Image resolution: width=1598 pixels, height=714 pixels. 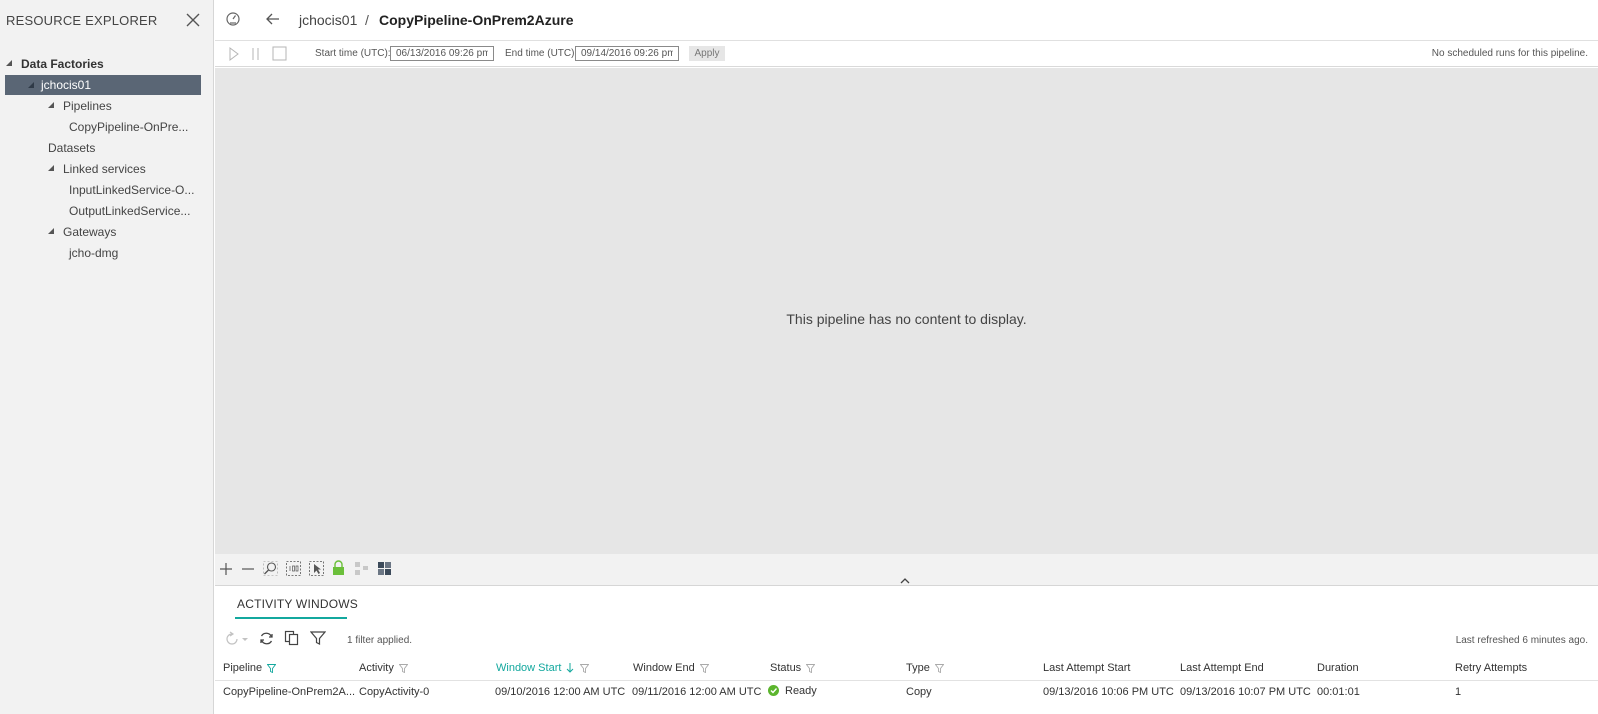 What do you see at coordinates (279, 53) in the screenshot?
I see `stop-icon` at bounding box center [279, 53].